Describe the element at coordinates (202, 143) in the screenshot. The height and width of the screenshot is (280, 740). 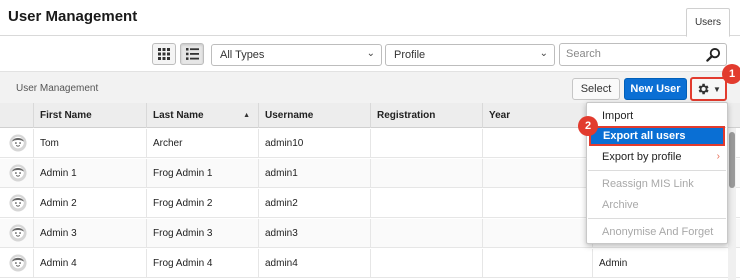
I see `cell-last: Archer` at that location.